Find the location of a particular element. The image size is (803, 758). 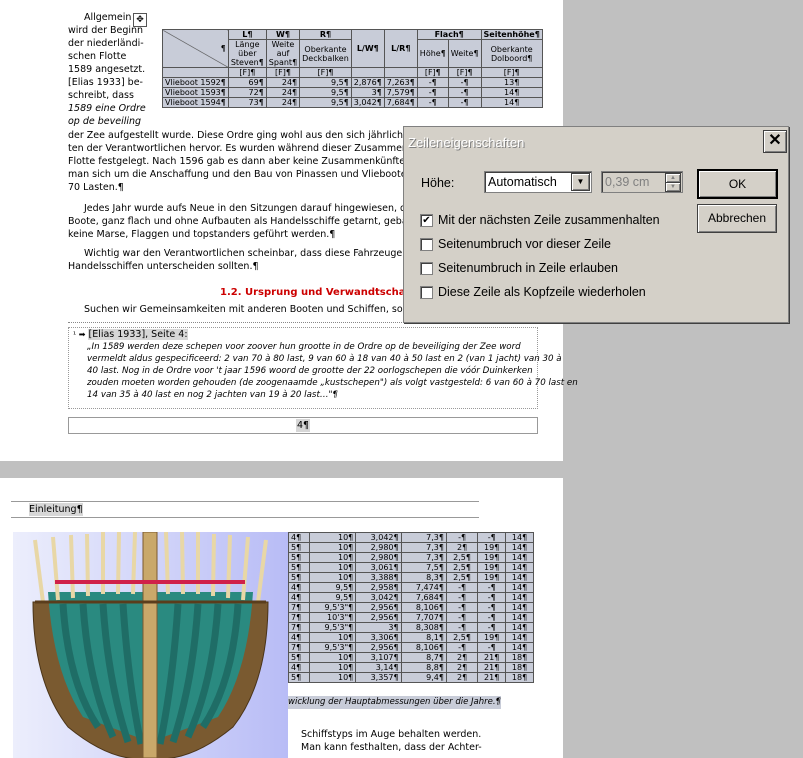

table-row: Vlieboot 1593¶ 72¶ 24¶ 9,5¶ 3¶ 7,579¶ -¶ -¶ 14¶ is located at coordinates (352, 92).